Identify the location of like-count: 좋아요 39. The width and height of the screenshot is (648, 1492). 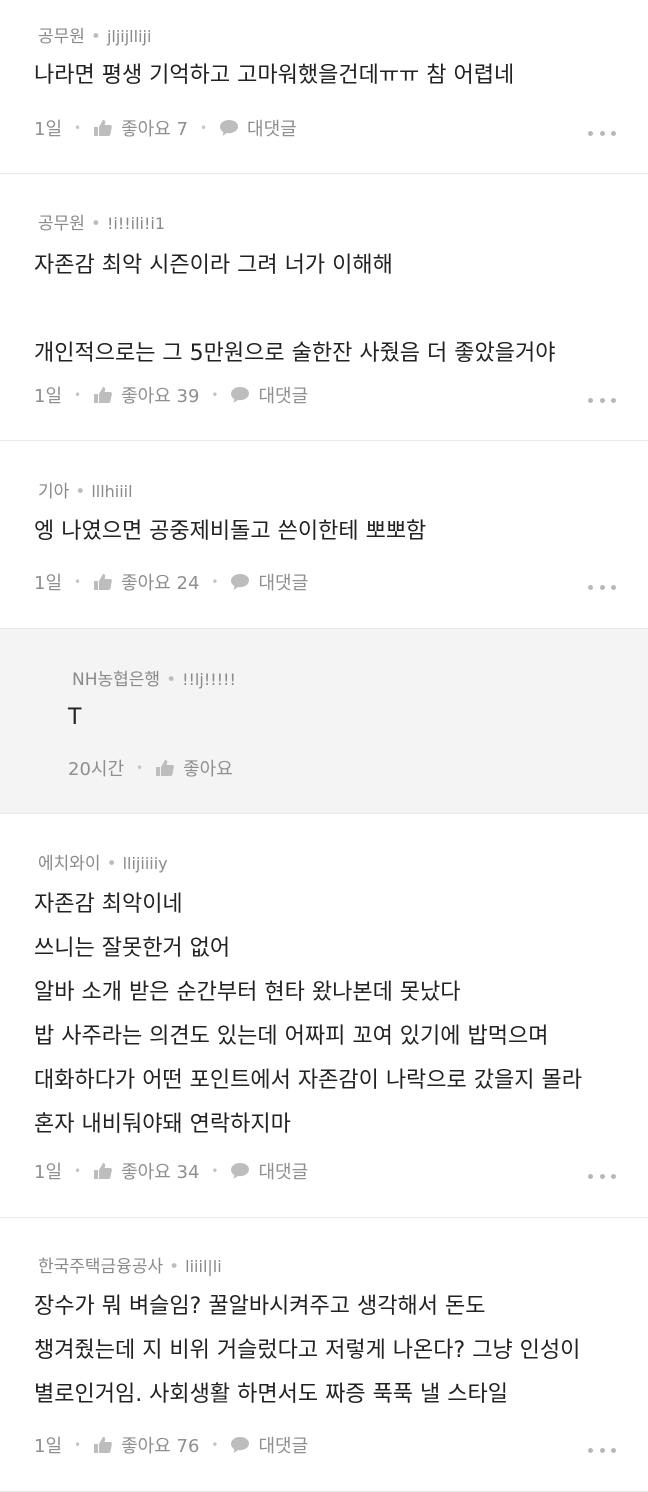
(160, 396).